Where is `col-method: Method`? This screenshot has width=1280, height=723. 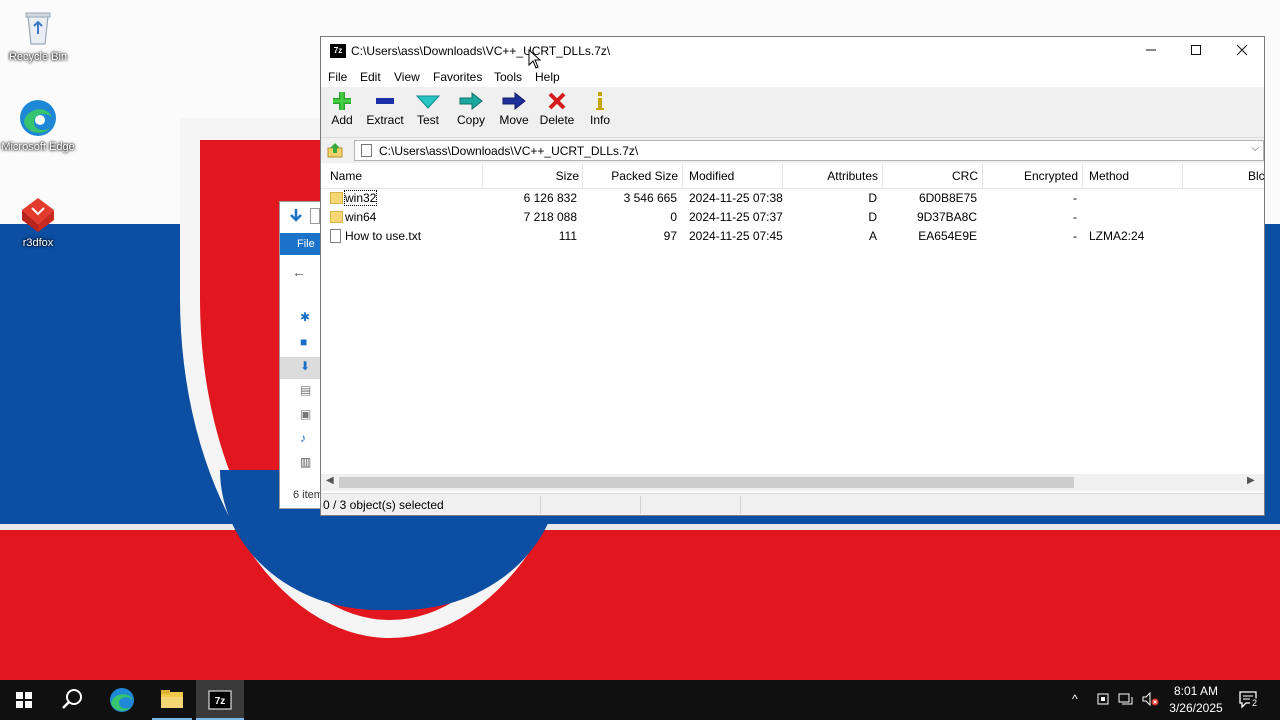 col-method: Method is located at coordinates (1109, 176).